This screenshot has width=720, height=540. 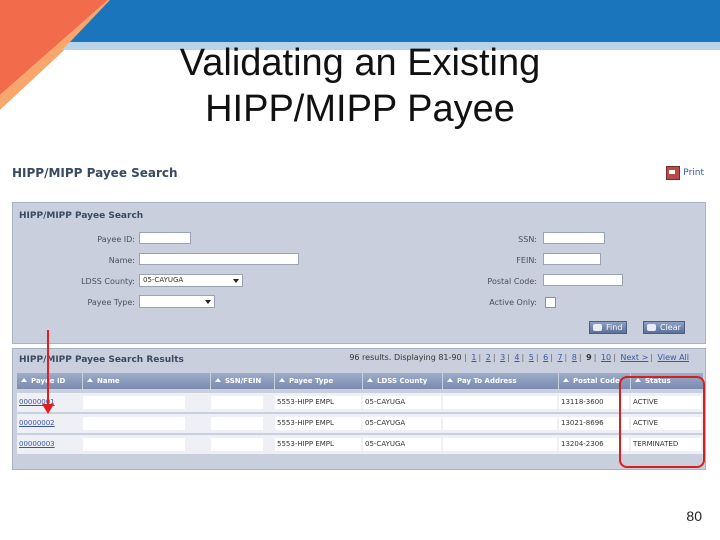 I want to click on page-link-1: 1, so click(x=473, y=357).